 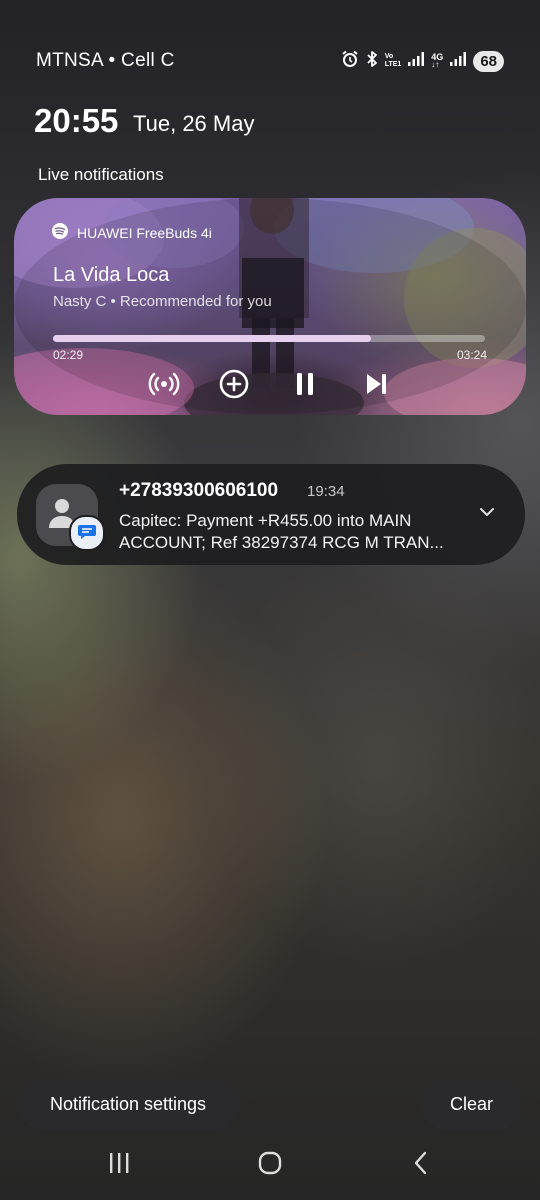 I want to click on skip-next-icon, so click(x=376, y=386).